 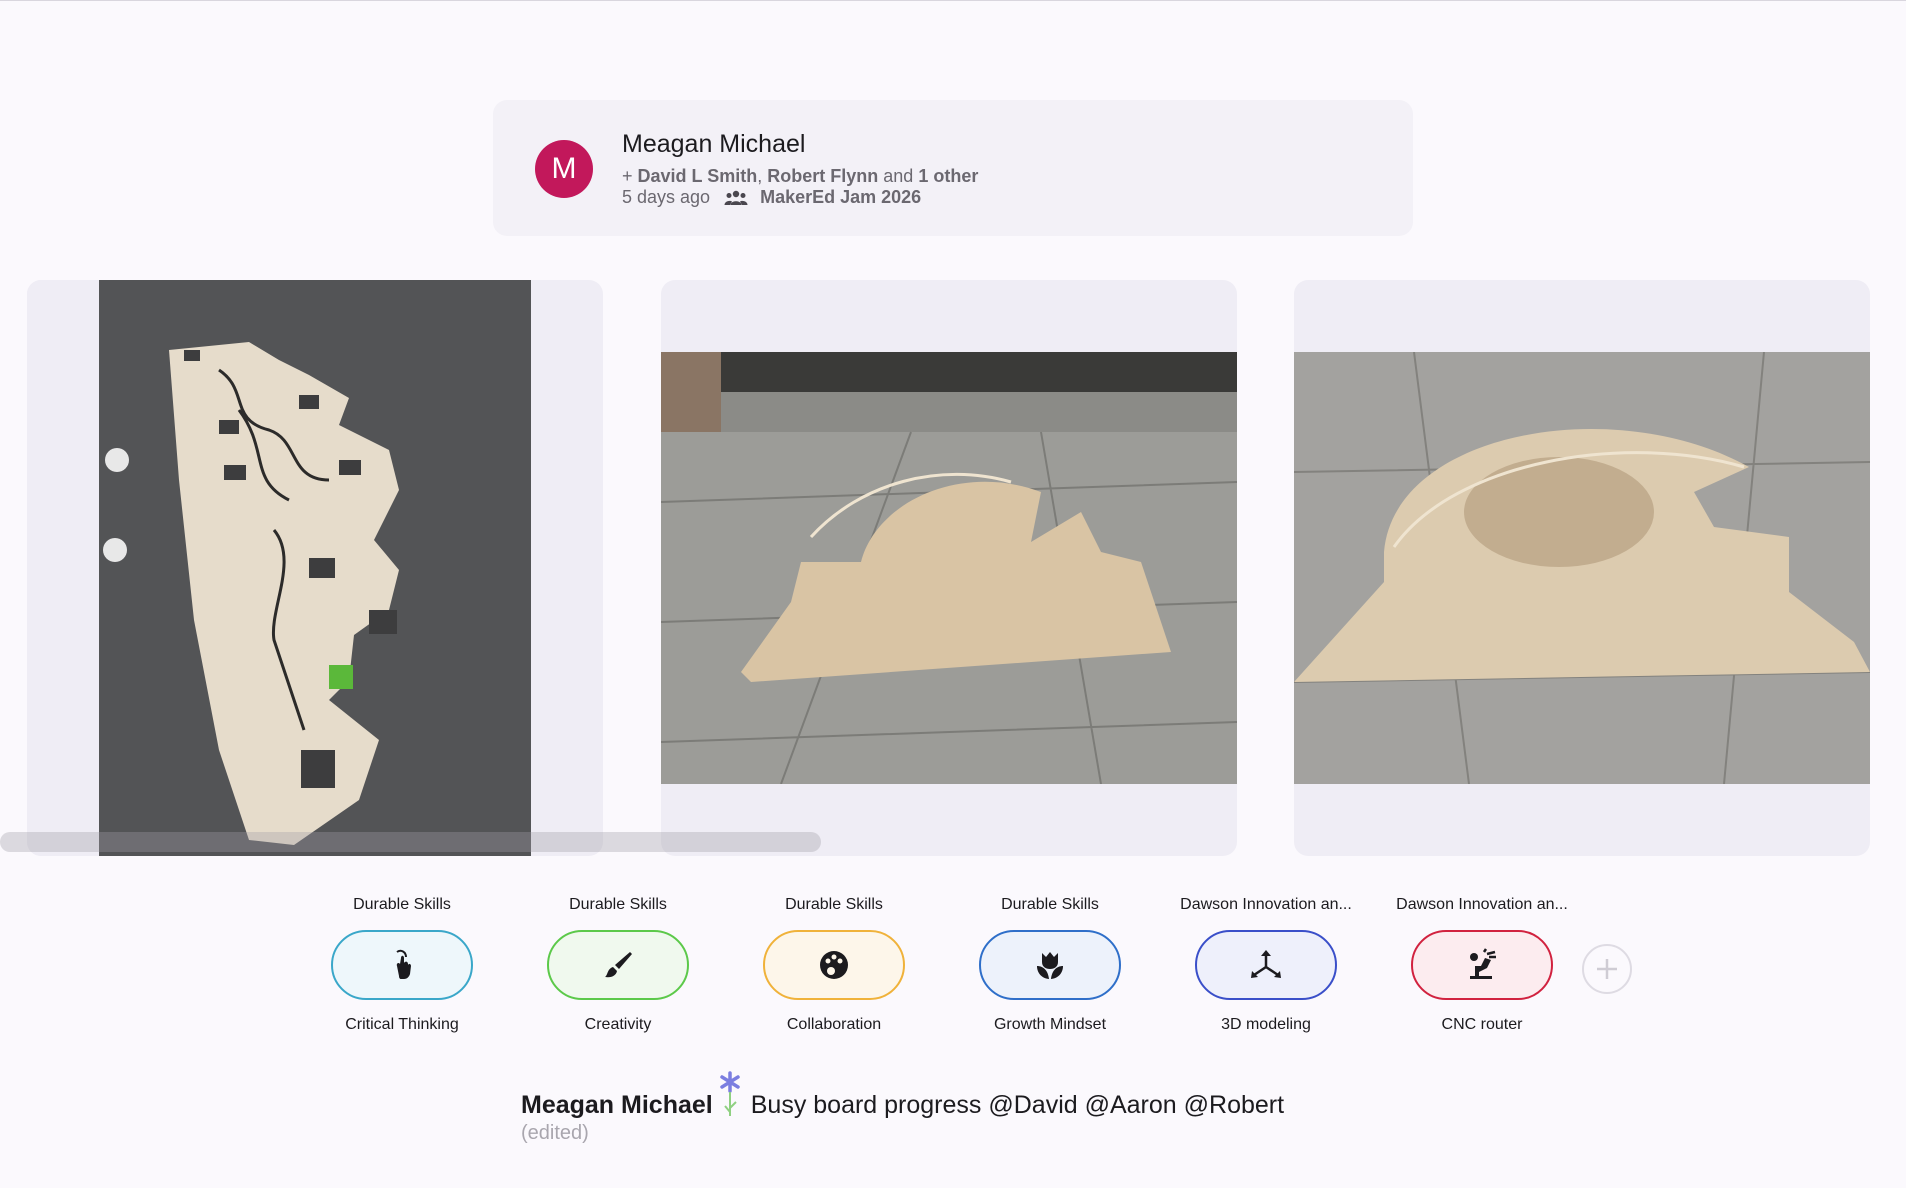 I want to click on group-link: MakerEd Jam 2026, so click(x=840, y=197).